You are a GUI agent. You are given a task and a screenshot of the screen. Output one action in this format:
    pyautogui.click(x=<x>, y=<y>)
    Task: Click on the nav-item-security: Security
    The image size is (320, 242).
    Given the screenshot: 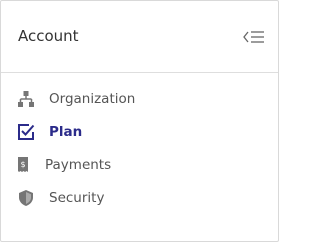 What is the action you would take?
    pyautogui.click(x=139, y=198)
    